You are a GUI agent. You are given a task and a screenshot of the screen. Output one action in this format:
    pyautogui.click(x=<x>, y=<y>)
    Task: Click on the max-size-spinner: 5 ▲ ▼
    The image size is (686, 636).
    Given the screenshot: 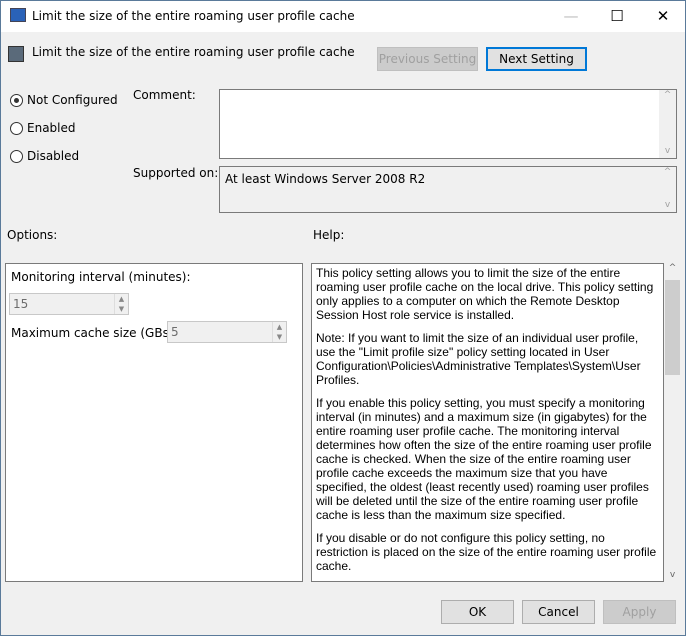 What is the action you would take?
    pyautogui.click(x=227, y=332)
    